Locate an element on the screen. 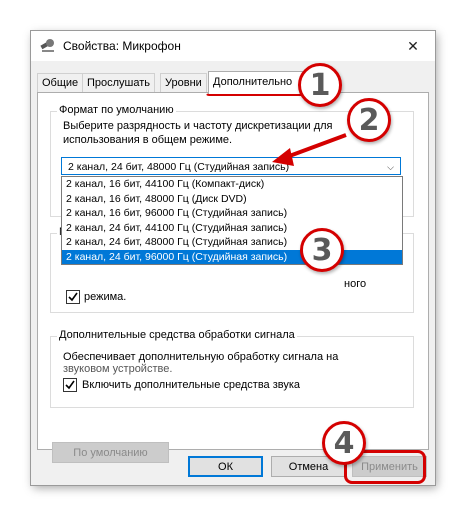  exclusive-mode-text-line3: режима. is located at coordinates (105, 297).